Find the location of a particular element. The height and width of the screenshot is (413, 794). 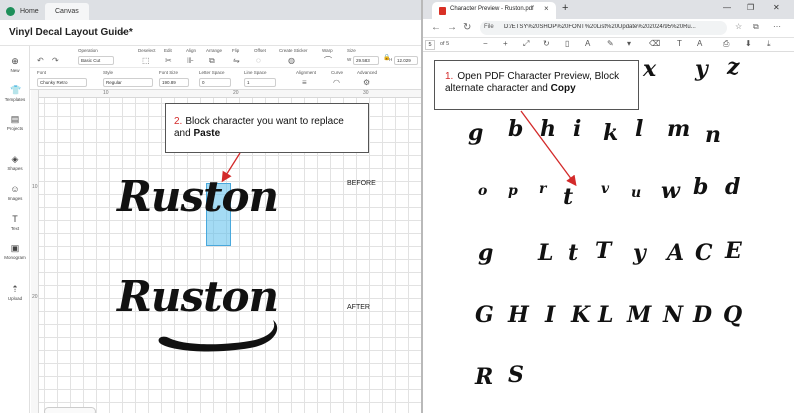

arrow-to-canvas-character is located at coordinates (231, 167).